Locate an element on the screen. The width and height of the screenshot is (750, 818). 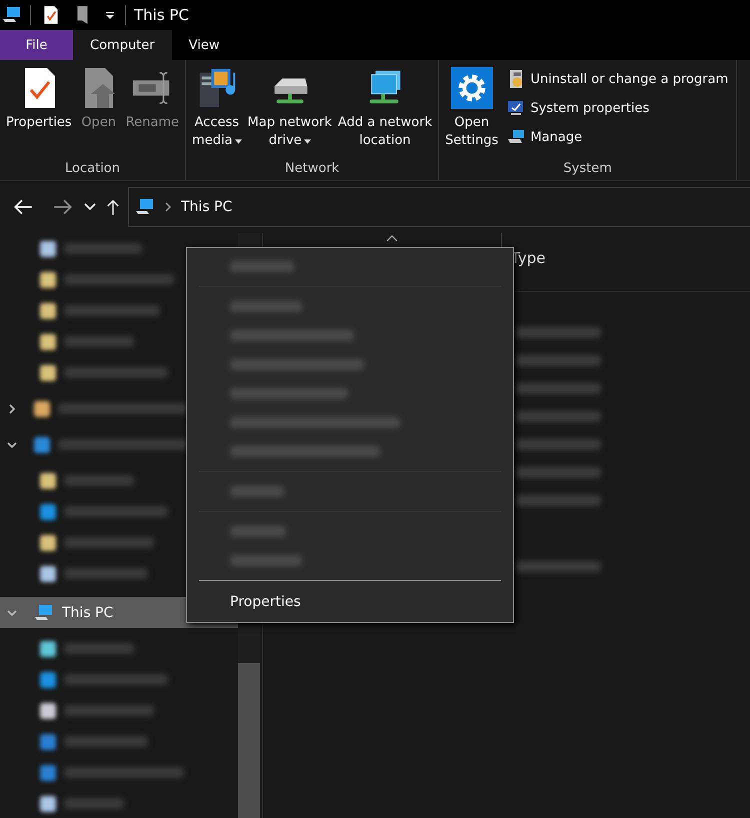
group-label: Network is located at coordinates (312, 169).